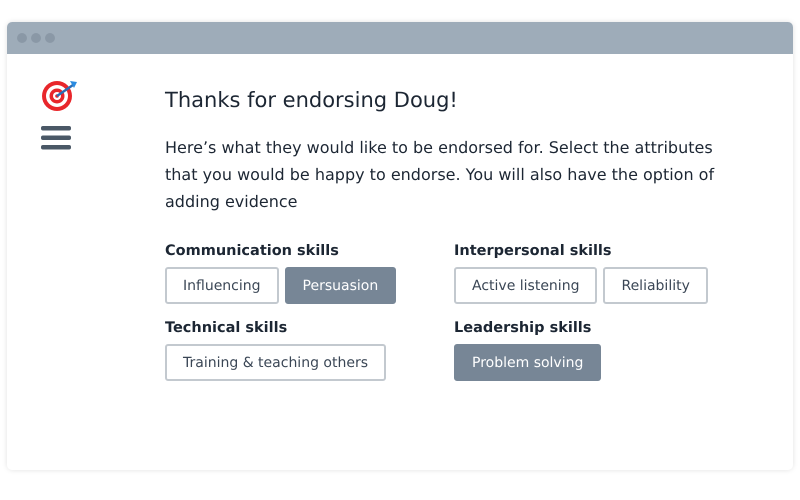  What do you see at coordinates (226, 328) in the screenshot?
I see `group-title: Technical skills` at bounding box center [226, 328].